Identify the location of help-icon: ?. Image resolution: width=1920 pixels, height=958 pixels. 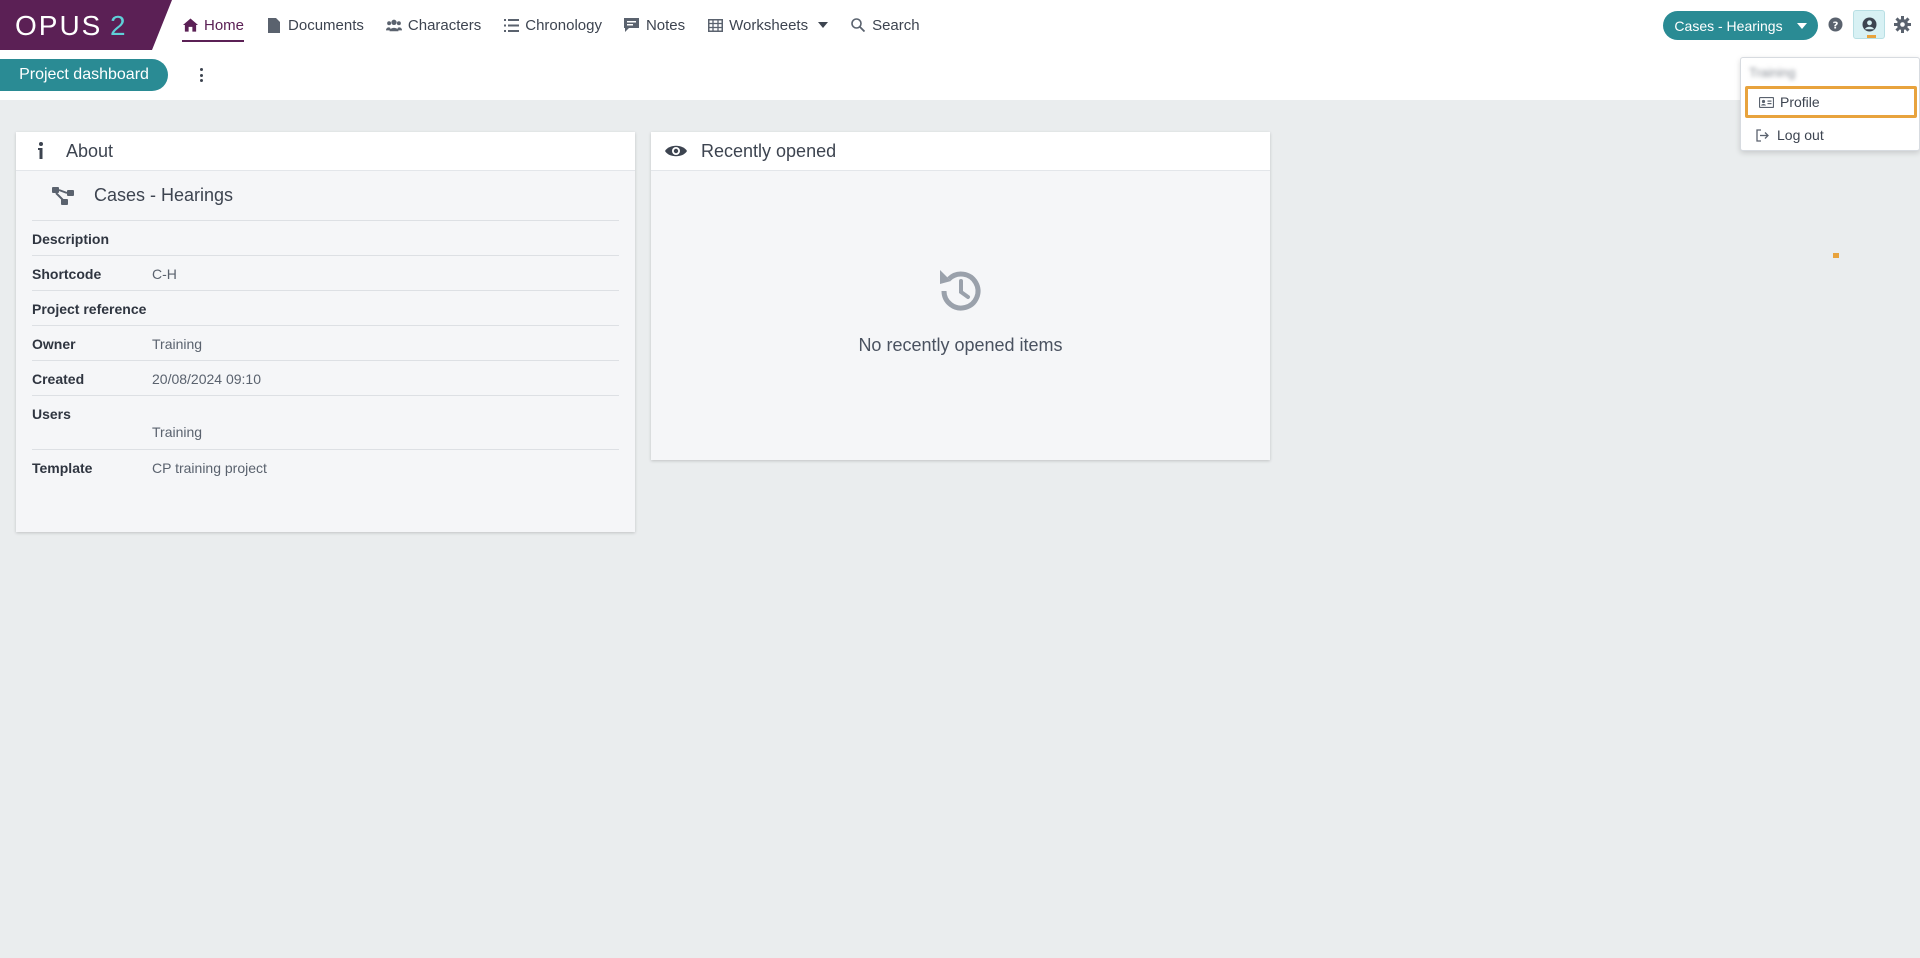
(1835, 24).